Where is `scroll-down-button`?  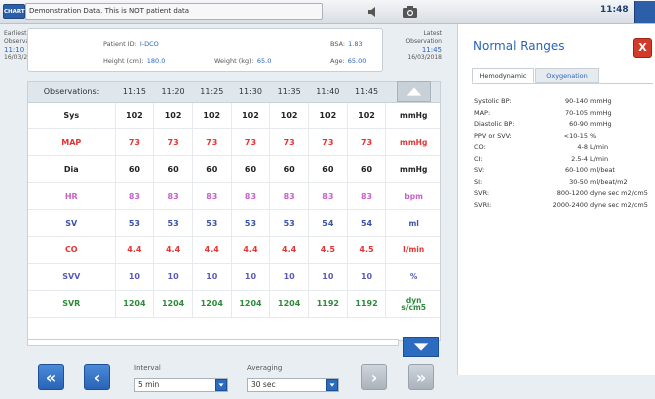 scroll-down-button is located at coordinates (421, 347).